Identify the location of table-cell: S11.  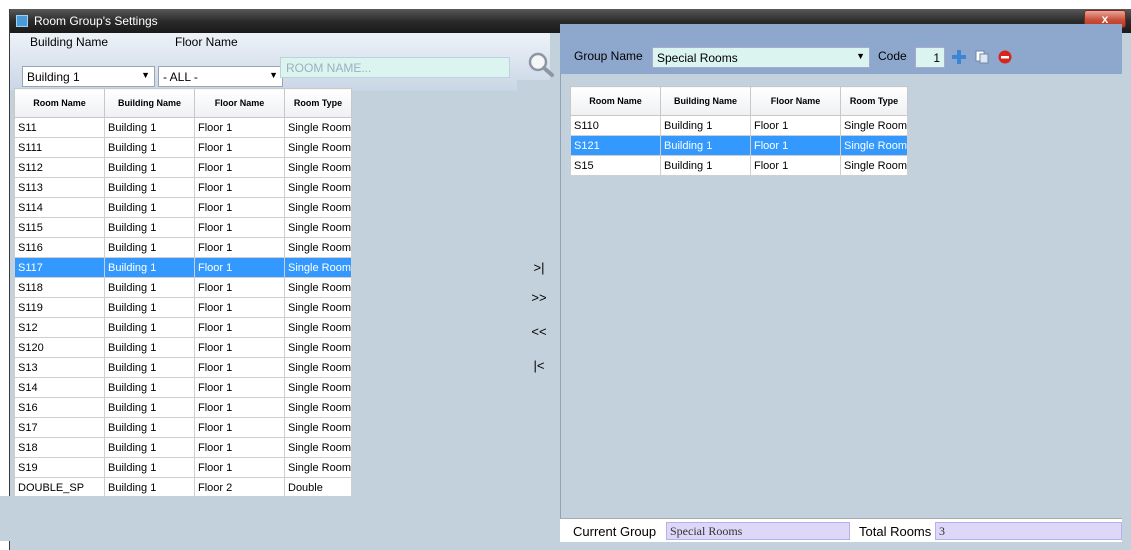
(59, 127).